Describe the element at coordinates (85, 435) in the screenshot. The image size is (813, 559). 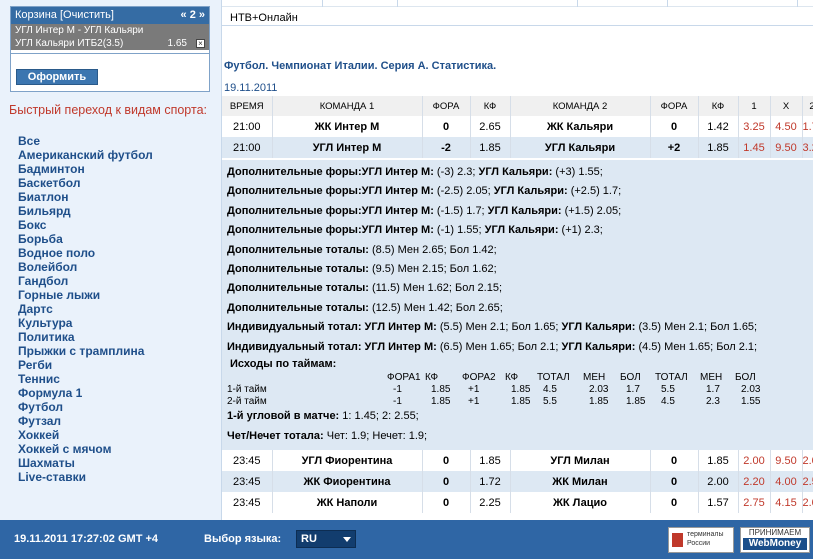
I see `sport-link: Хоккей` at that location.